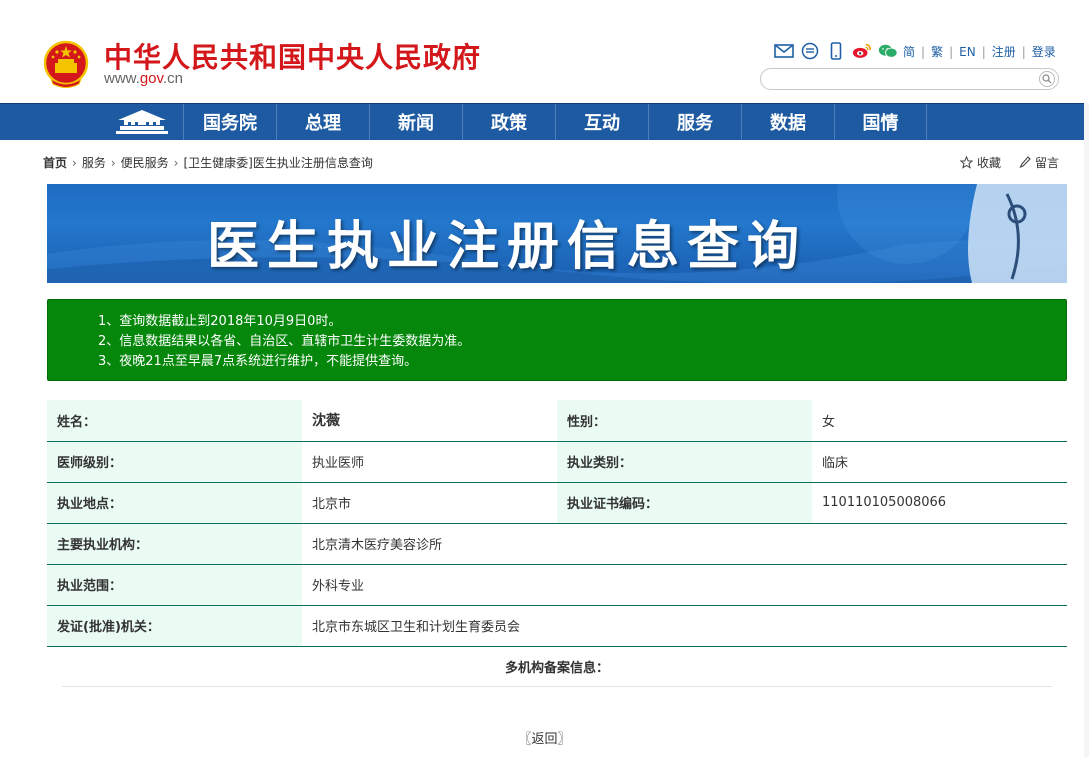  Describe the element at coordinates (415, 122) in the screenshot. I see `nav-item-news: 新闻` at that location.